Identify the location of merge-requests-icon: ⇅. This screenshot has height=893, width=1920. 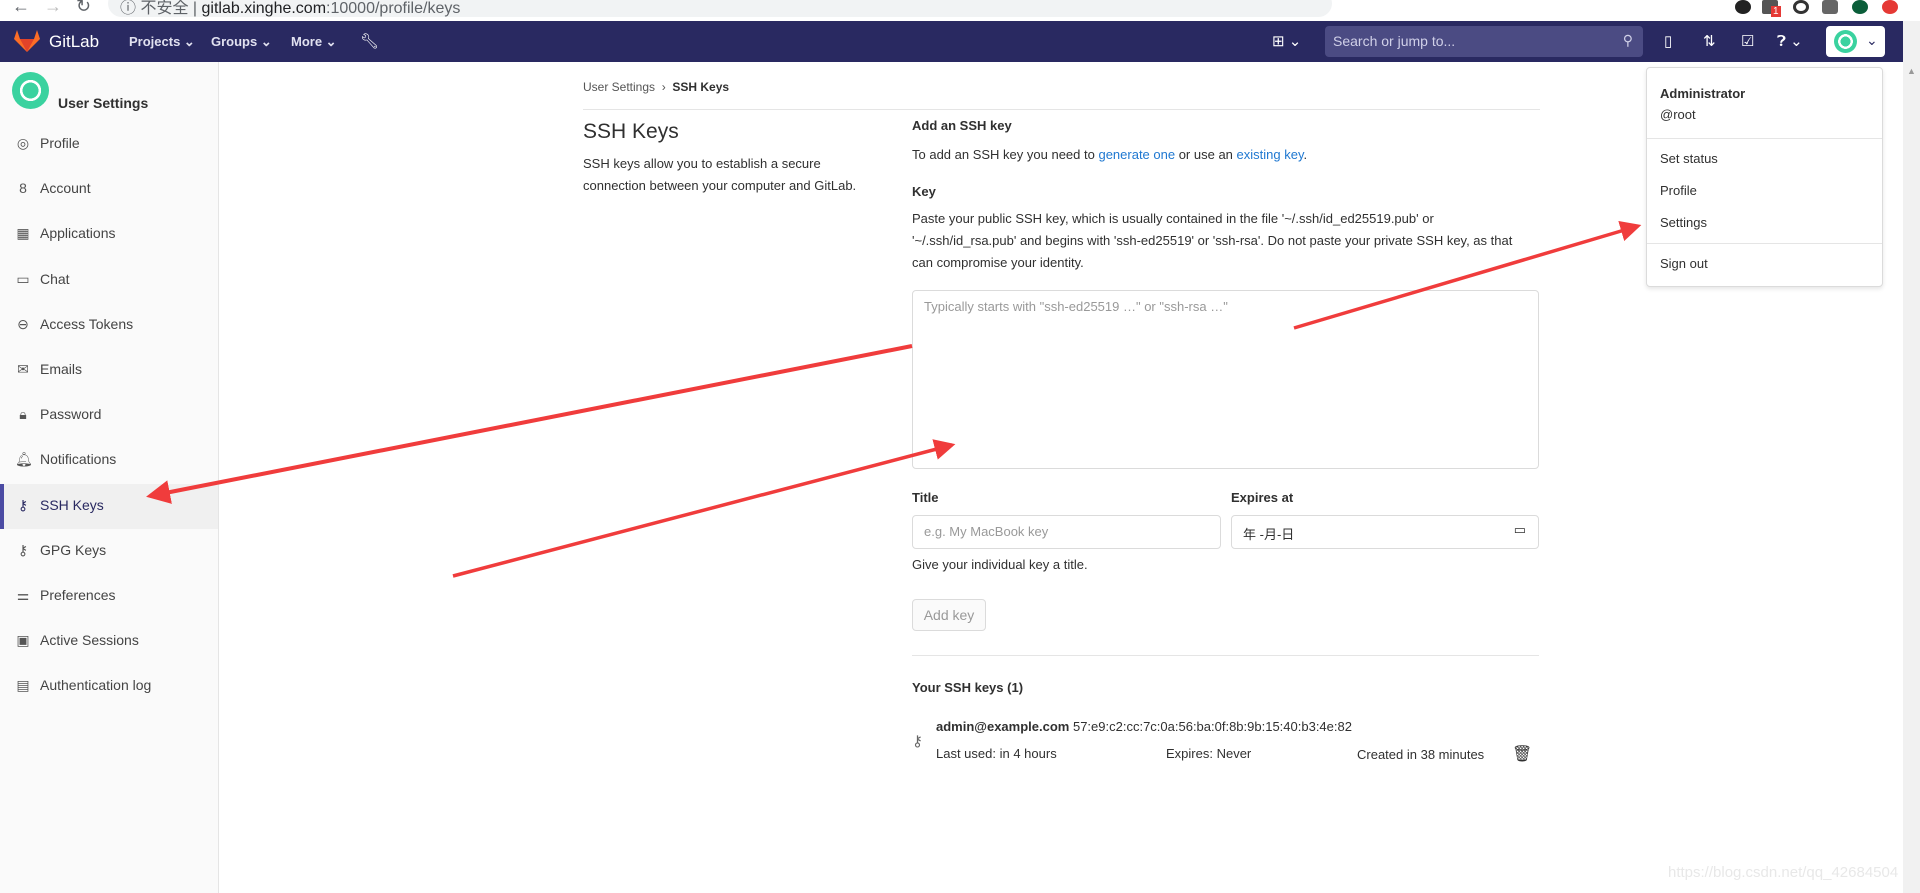
(1709, 41).